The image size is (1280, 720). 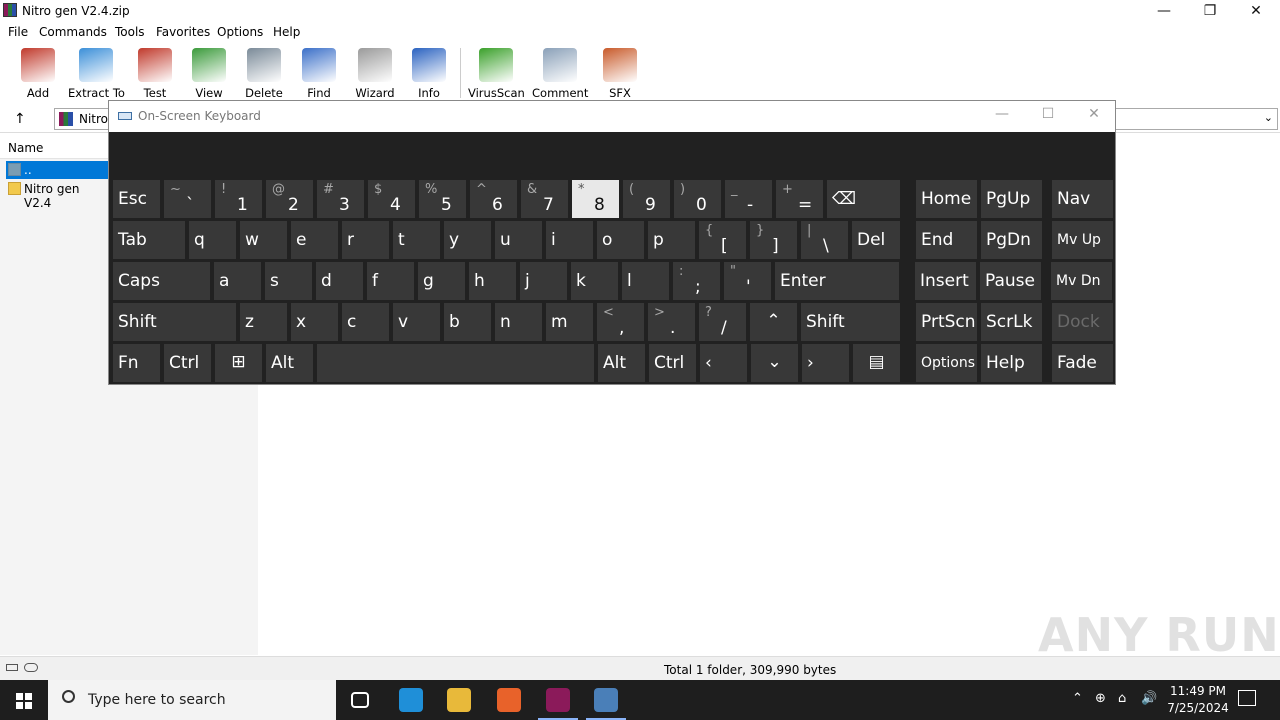 I want to click on tray-overflow-icon: ⌃, so click(x=1077, y=698).